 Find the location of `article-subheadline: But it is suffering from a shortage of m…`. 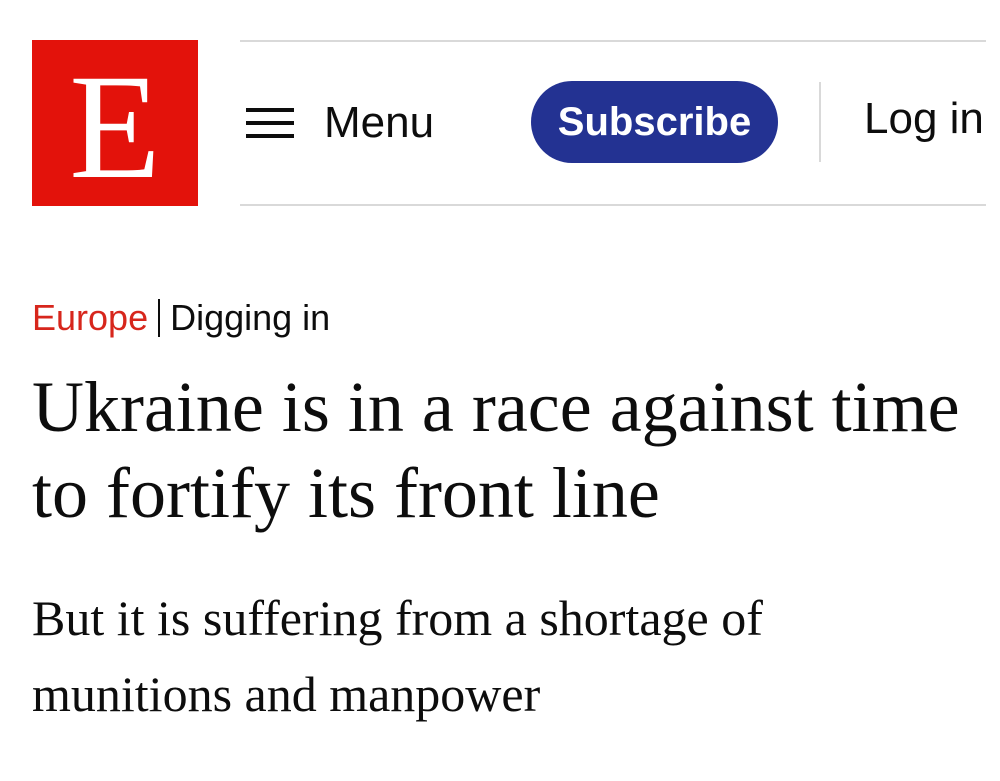

article-subheadline: But it is suffering from a shortage of m… is located at coordinates (397, 656).